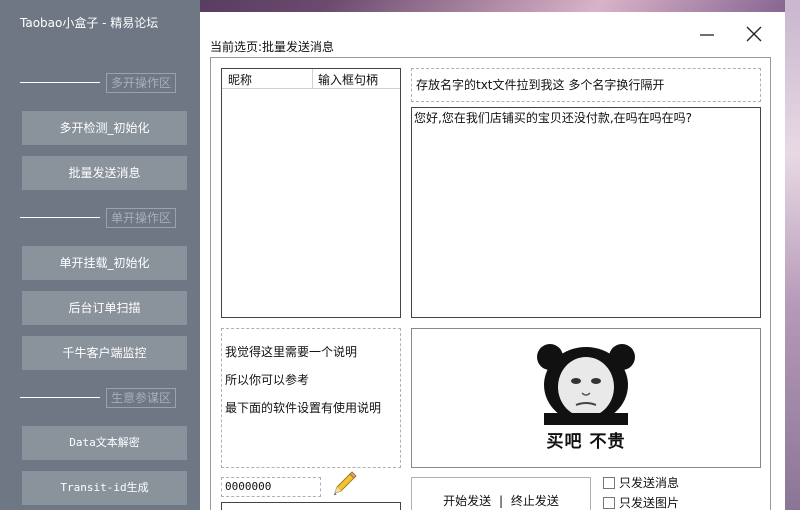 The image size is (800, 510). What do you see at coordinates (311, 193) in the screenshot?
I see `nickname-table: 昵称 输入框句柄` at bounding box center [311, 193].